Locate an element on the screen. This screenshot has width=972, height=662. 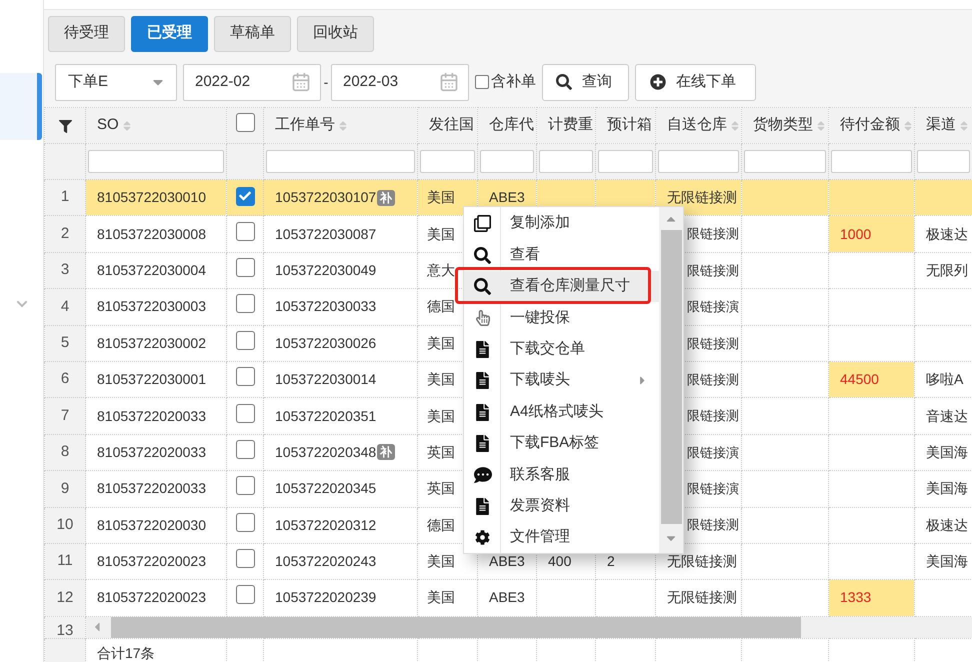
row-number: 13 is located at coordinates (65, 630).